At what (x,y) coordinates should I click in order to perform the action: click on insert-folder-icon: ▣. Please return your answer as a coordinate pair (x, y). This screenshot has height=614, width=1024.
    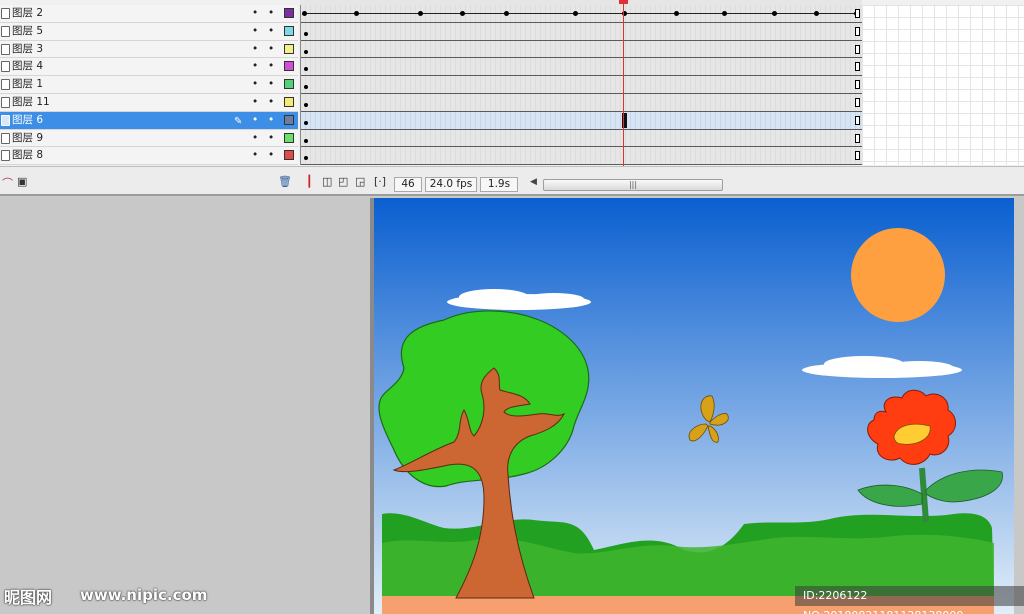
    Looking at the image, I should click on (22, 181).